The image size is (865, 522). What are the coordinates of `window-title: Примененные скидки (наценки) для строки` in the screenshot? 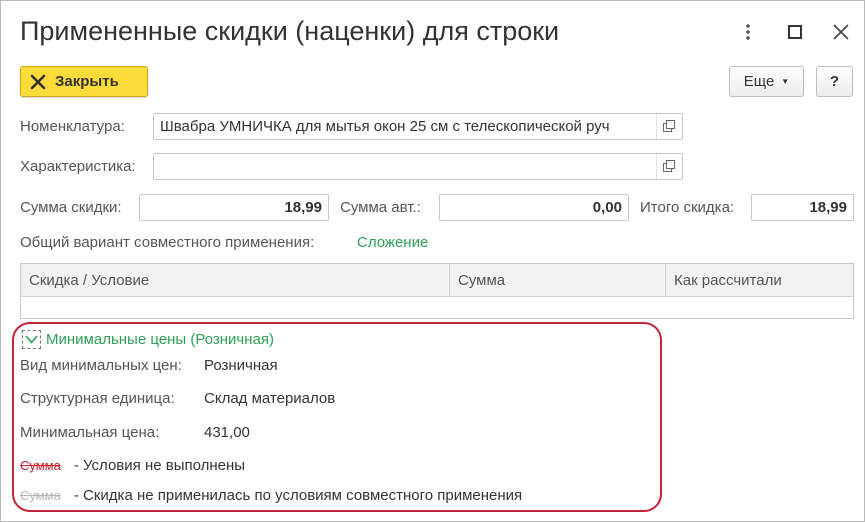 It's located at (290, 31).